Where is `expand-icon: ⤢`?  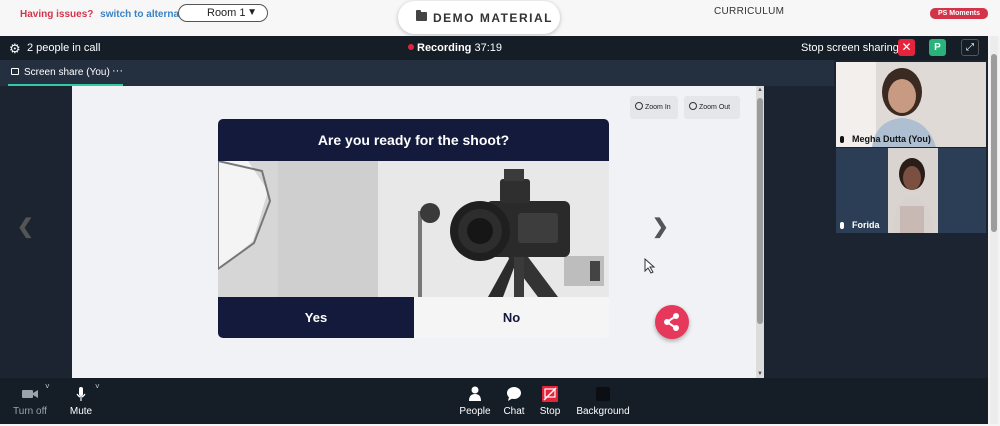 expand-icon: ⤢ is located at coordinates (970, 47).